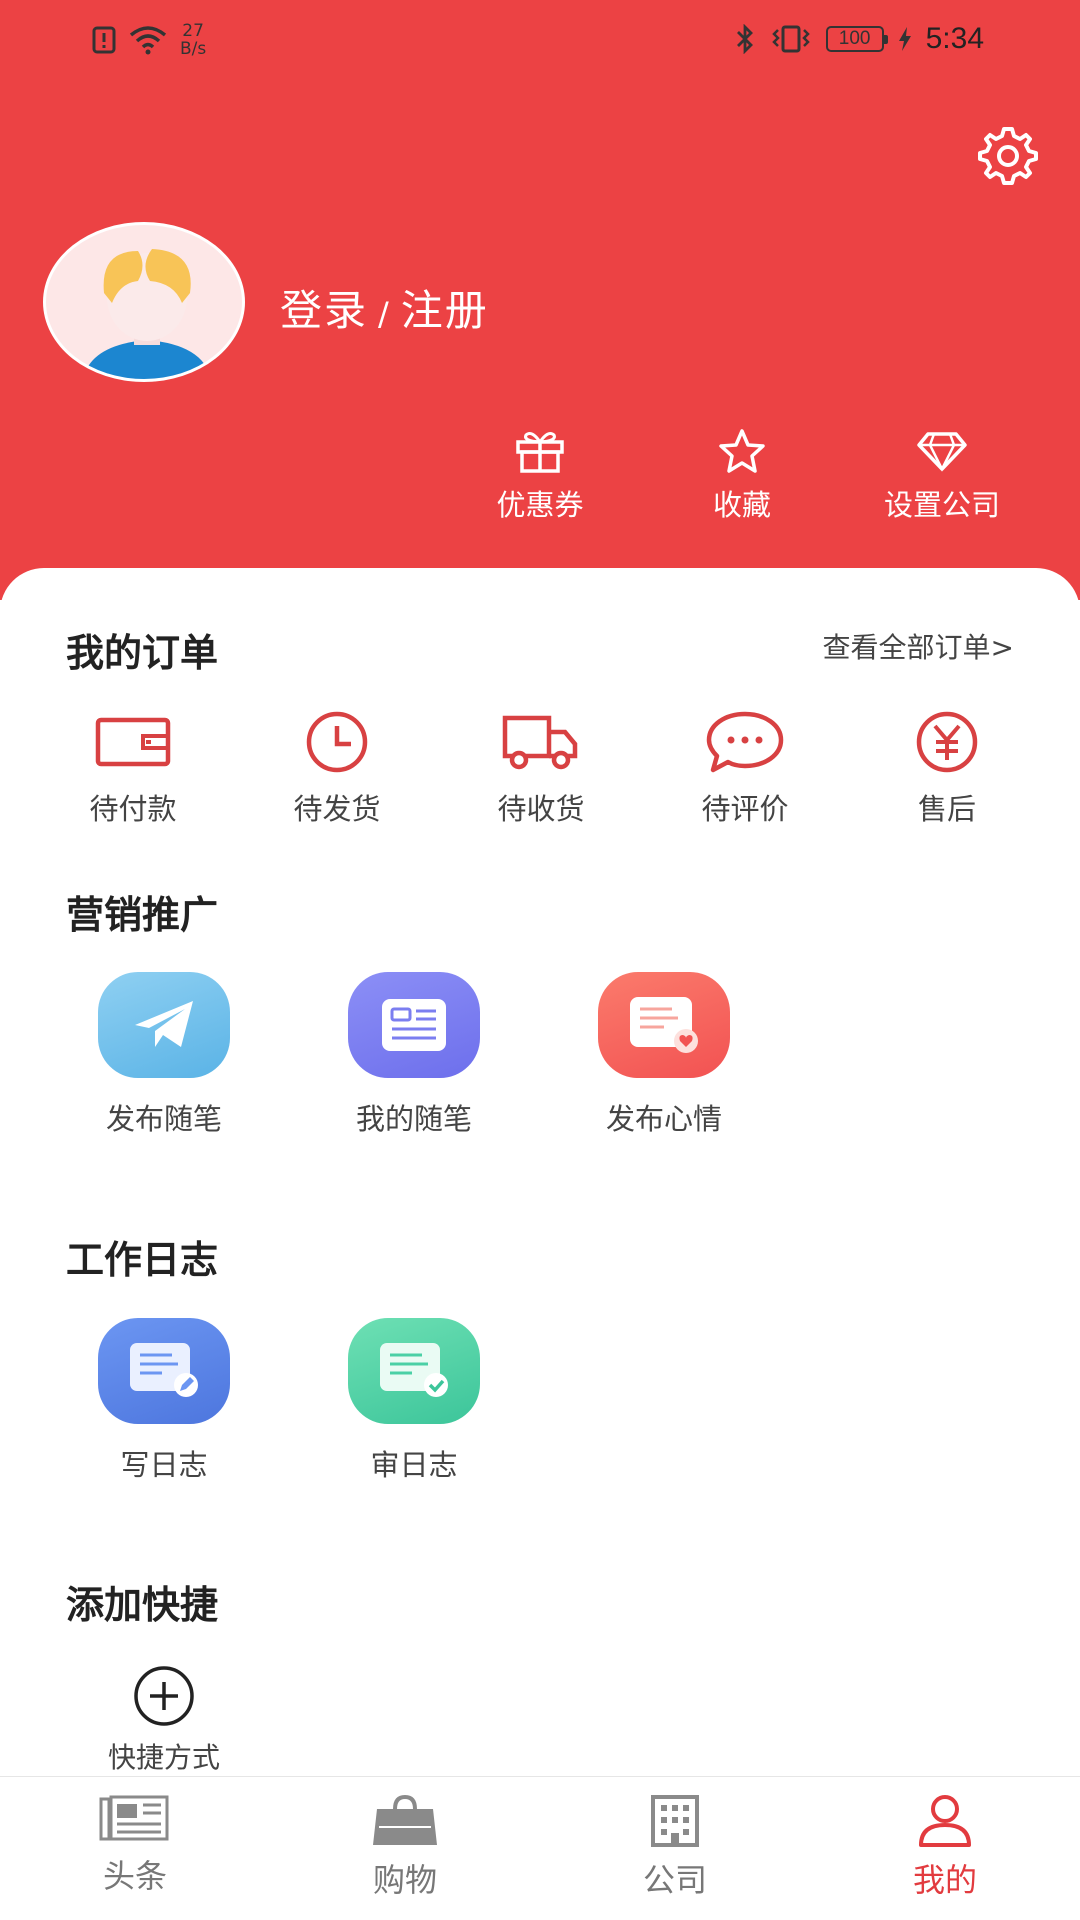  Describe the element at coordinates (946, 809) in the screenshot. I see `order-after-sales-label: 售后` at that location.